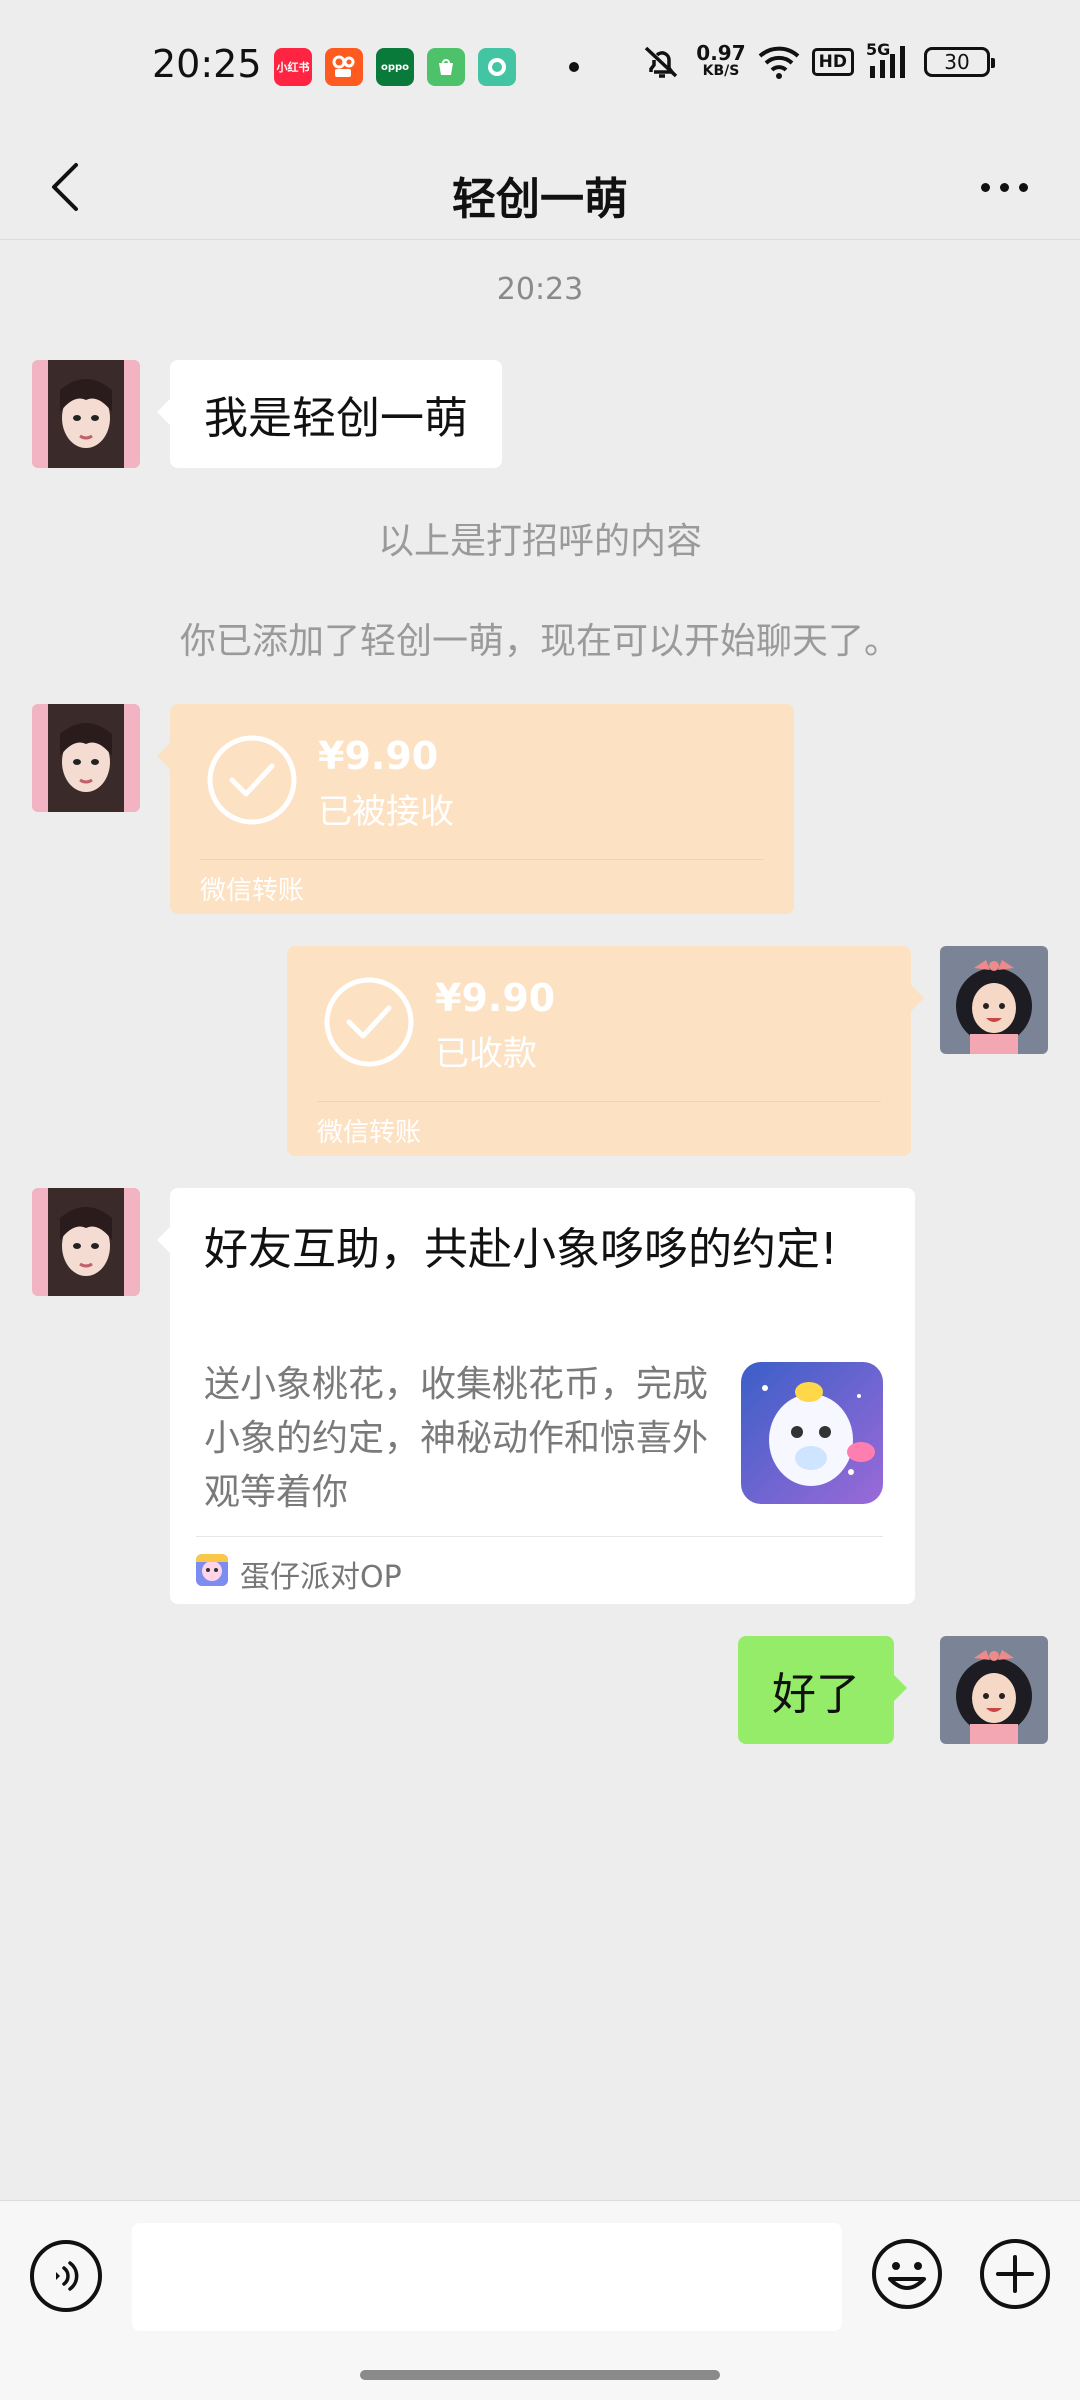 The height and width of the screenshot is (2400, 1080). I want to click on store-icon, so click(446, 67).